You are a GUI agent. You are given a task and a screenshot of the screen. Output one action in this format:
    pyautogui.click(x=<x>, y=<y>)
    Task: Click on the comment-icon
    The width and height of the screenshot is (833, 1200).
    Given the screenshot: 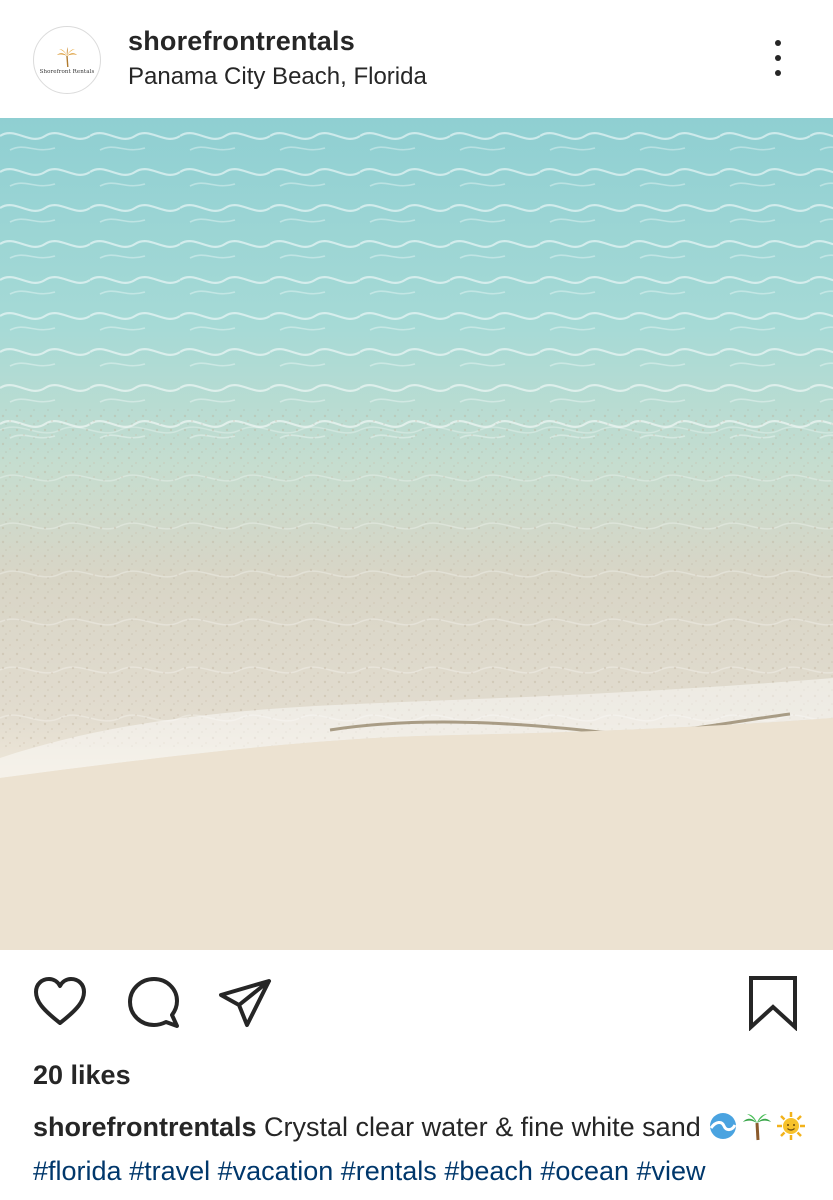 What is the action you would take?
    pyautogui.click(x=153, y=1003)
    